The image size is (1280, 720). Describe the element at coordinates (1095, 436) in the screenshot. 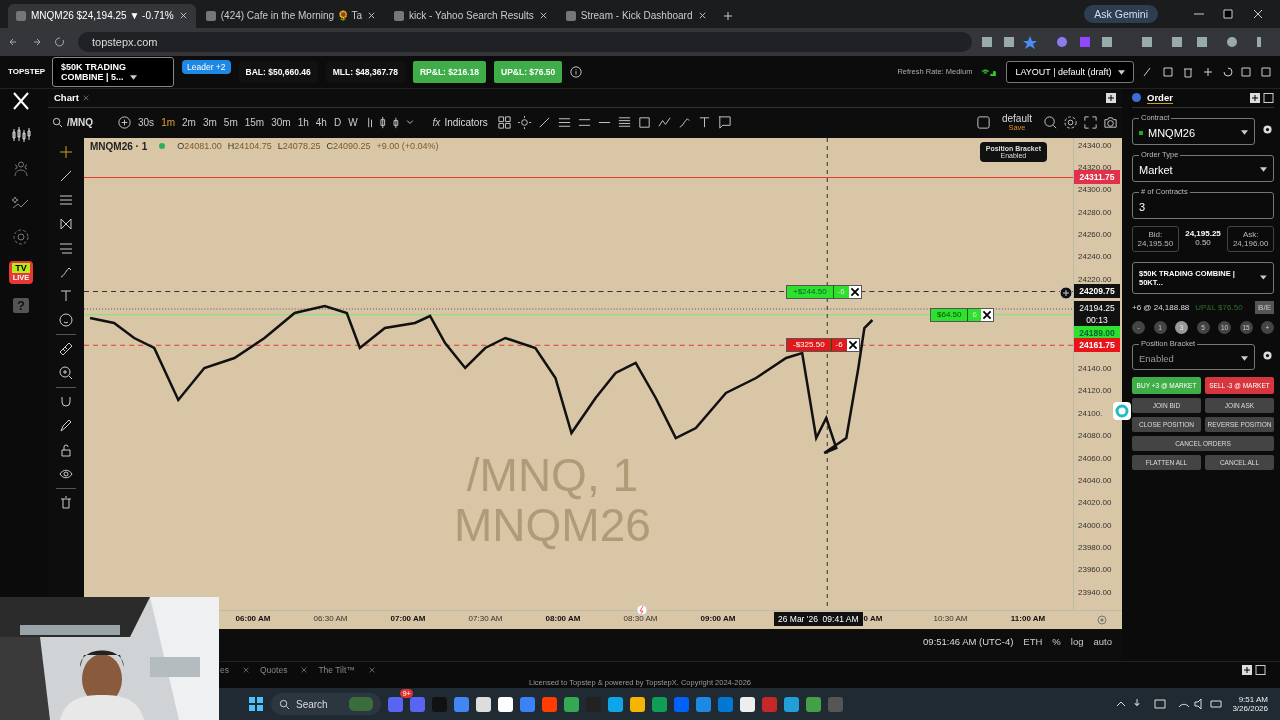

I see `price-tick: 24080.00` at that location.